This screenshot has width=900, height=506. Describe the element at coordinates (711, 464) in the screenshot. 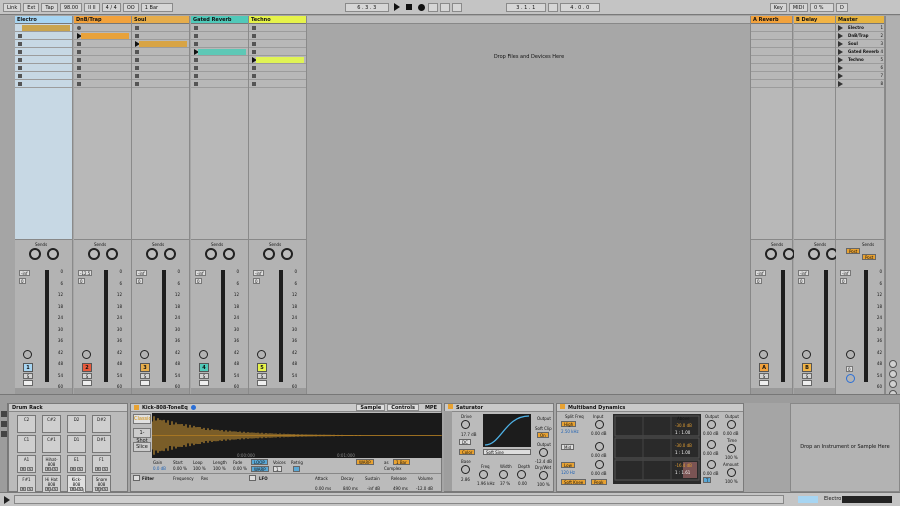

I see `output-knob-low` at that location.